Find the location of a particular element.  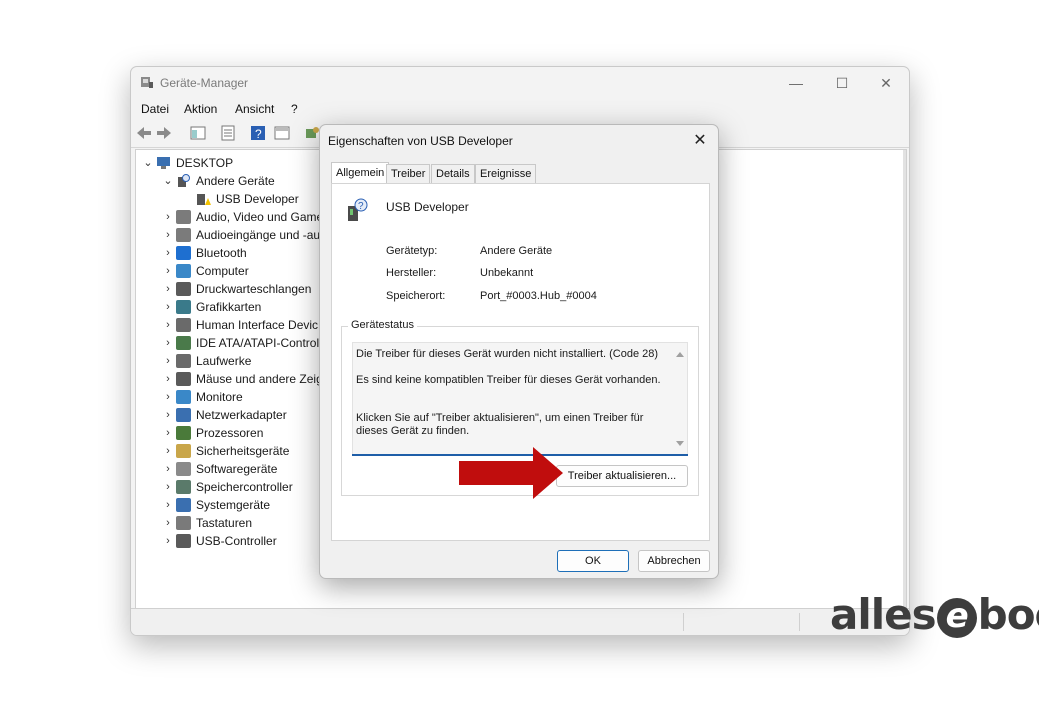

unknown-device-icon: ? is located at coordinates (358, 209).